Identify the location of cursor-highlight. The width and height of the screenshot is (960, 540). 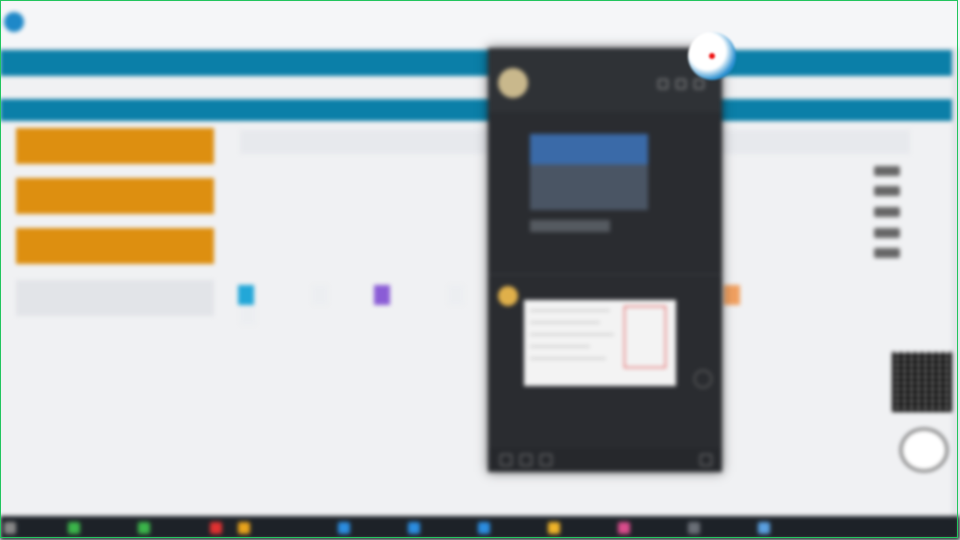
(712, 56).